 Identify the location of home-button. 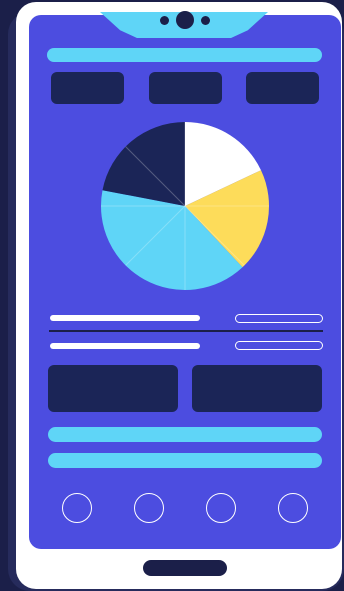
(185, 568).